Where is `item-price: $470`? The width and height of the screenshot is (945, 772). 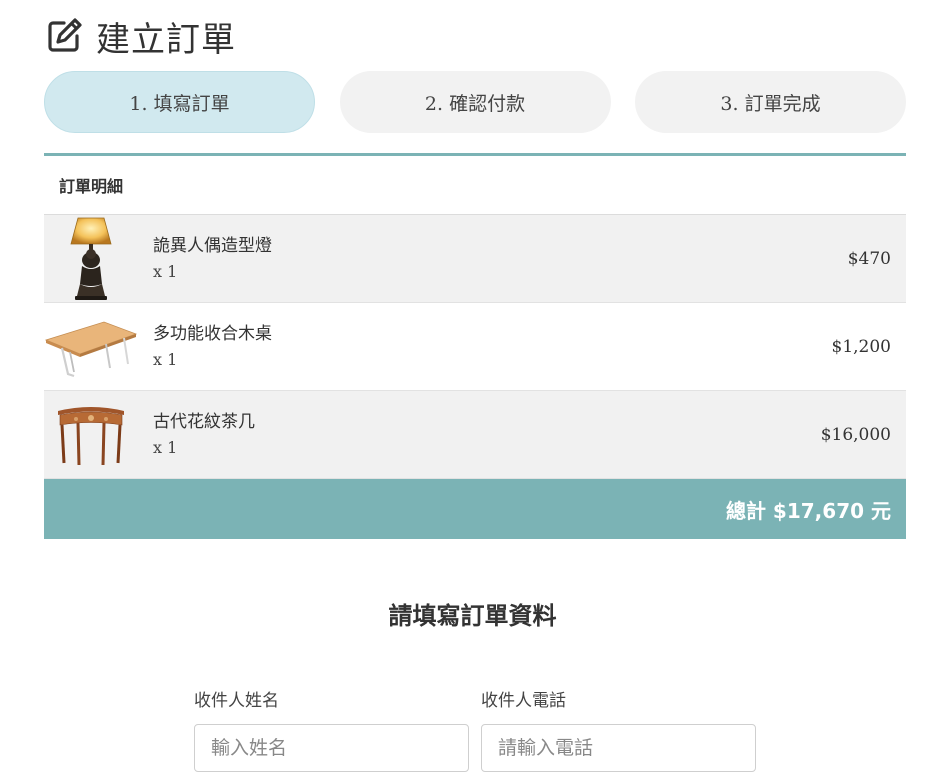
item-price: $470 is located at coordinates (869, 258).